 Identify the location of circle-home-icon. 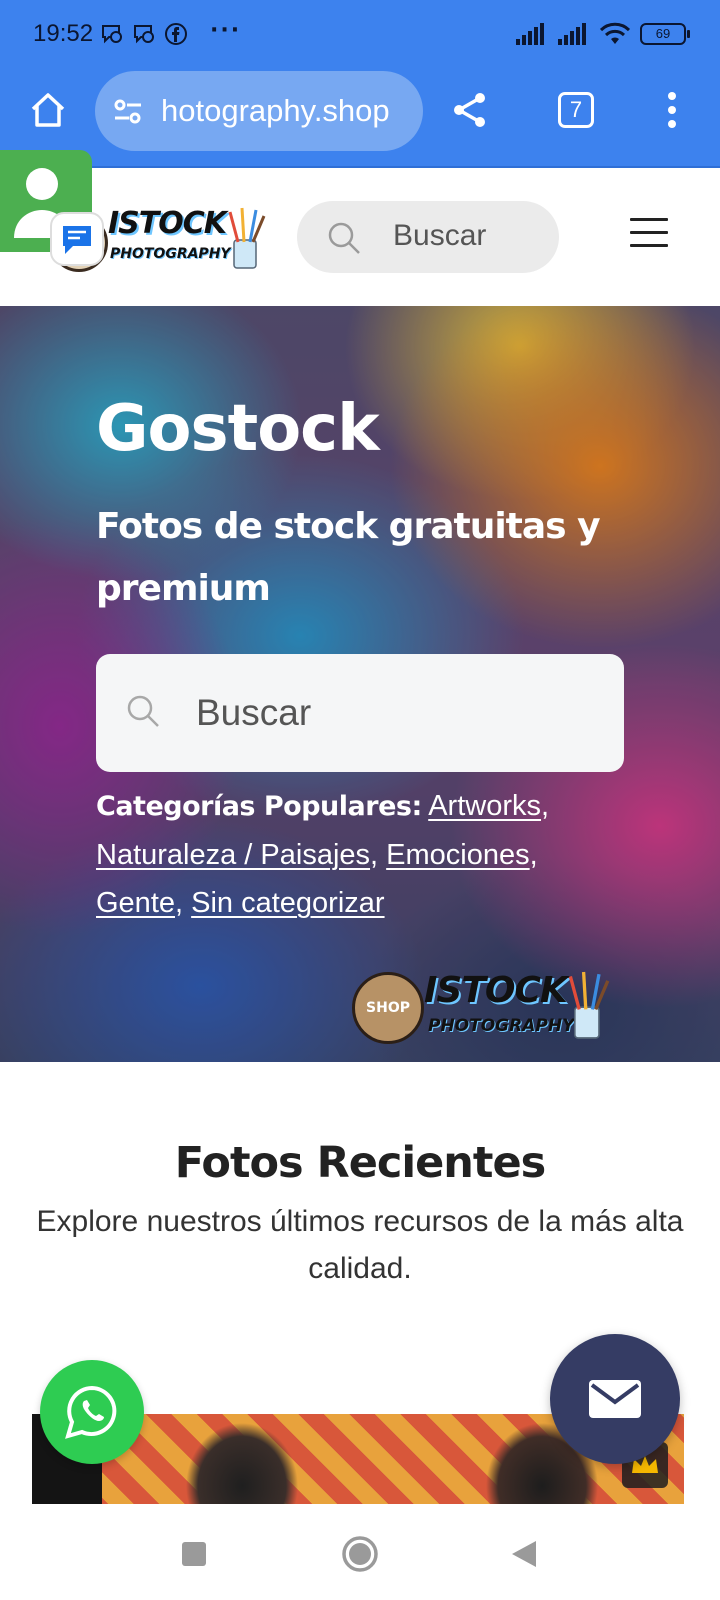
(360, 1554).